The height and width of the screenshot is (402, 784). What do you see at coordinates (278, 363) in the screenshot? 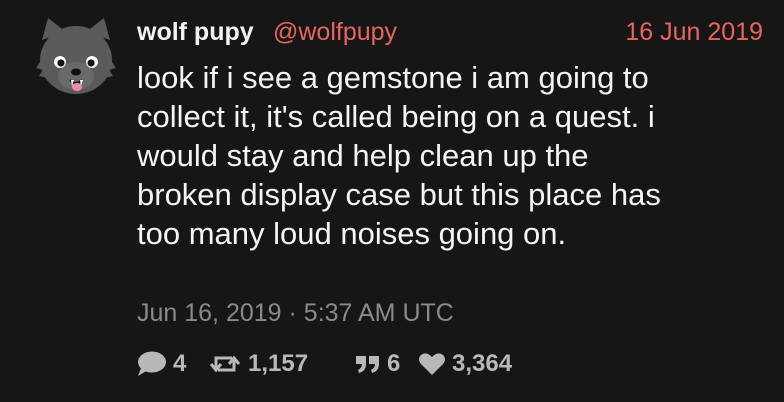
I see `retweets-count: 1,157` at bounding box center [278, 363].